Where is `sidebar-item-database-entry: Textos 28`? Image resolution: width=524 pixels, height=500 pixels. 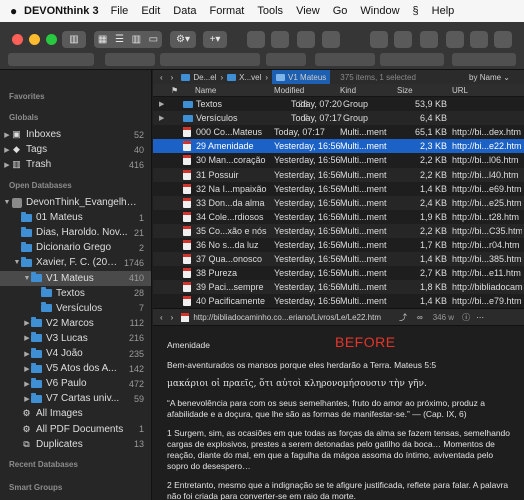 sidebar-item-database-entry: Textos 28 is located at coordinates (75, 293).